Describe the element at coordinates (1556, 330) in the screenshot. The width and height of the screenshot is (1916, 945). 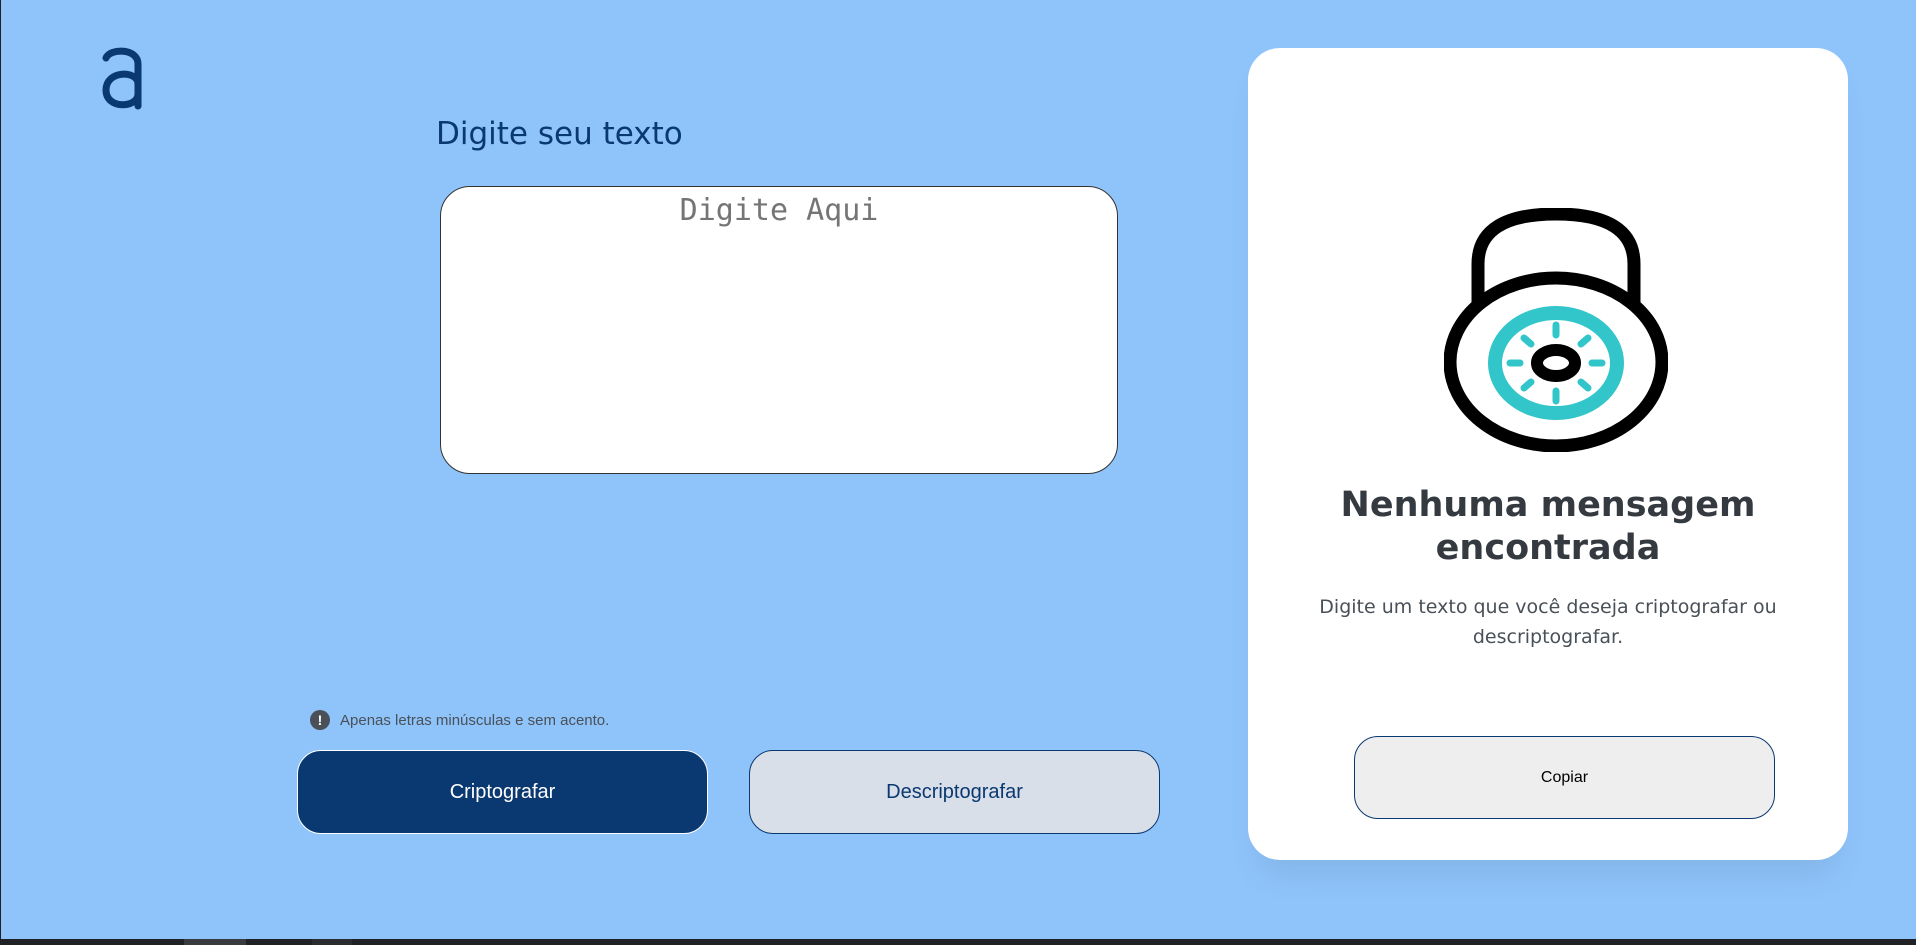
I see `padlock-icon` at that location.